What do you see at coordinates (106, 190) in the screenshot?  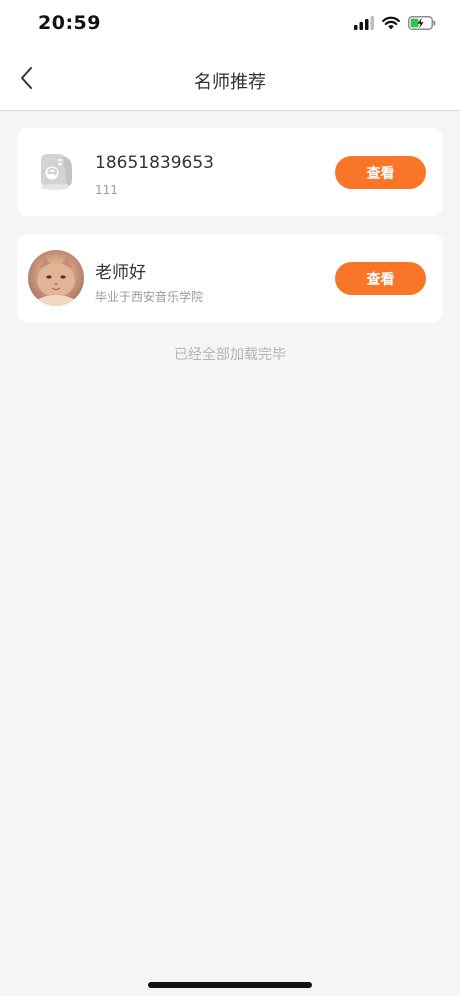 I see `teacher-description: 111` at bounding box center [106, 190].